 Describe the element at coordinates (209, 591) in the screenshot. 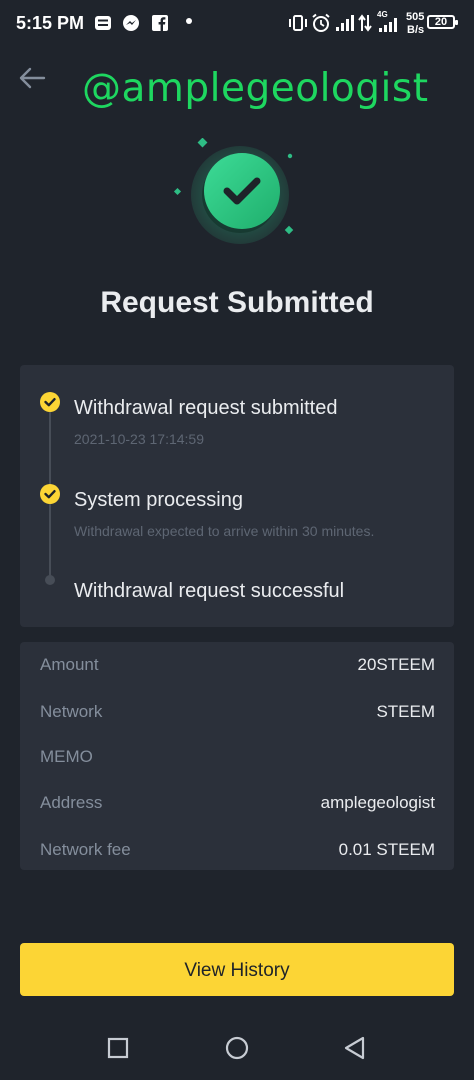

I see `step-3-title: Withdrawal request successful` at that location.